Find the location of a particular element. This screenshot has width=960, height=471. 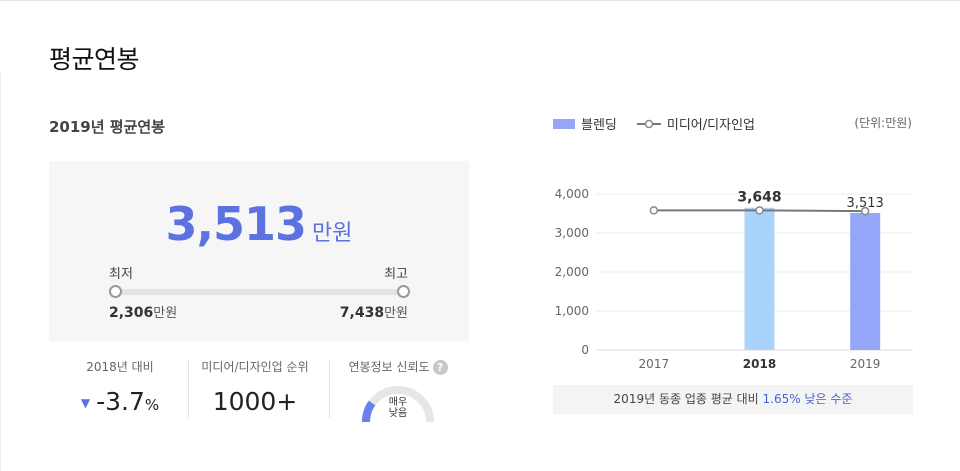

y-tick-label: 4,000 is located at coordinates (572, 194).